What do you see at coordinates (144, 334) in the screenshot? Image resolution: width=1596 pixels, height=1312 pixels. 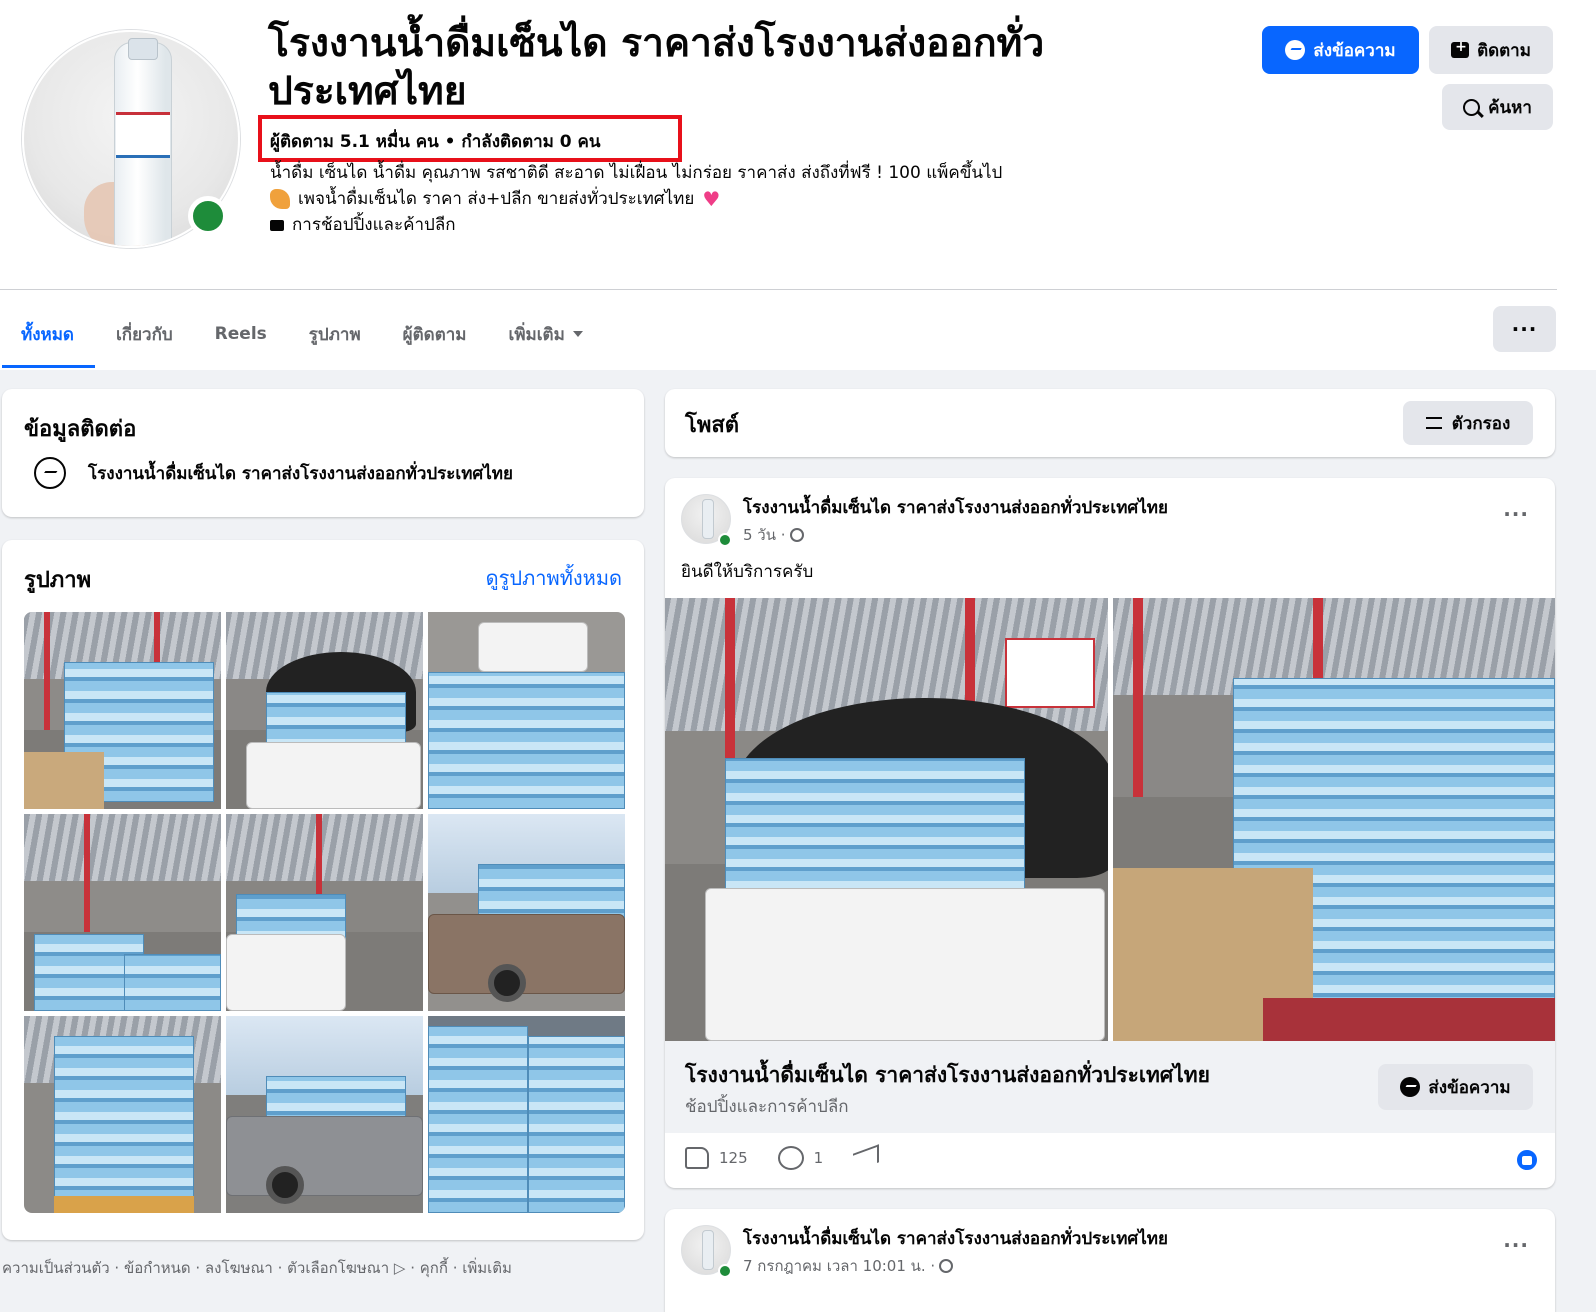 I see `tab-about: เกี่ยวกับ` at bounding box center [144, 334].